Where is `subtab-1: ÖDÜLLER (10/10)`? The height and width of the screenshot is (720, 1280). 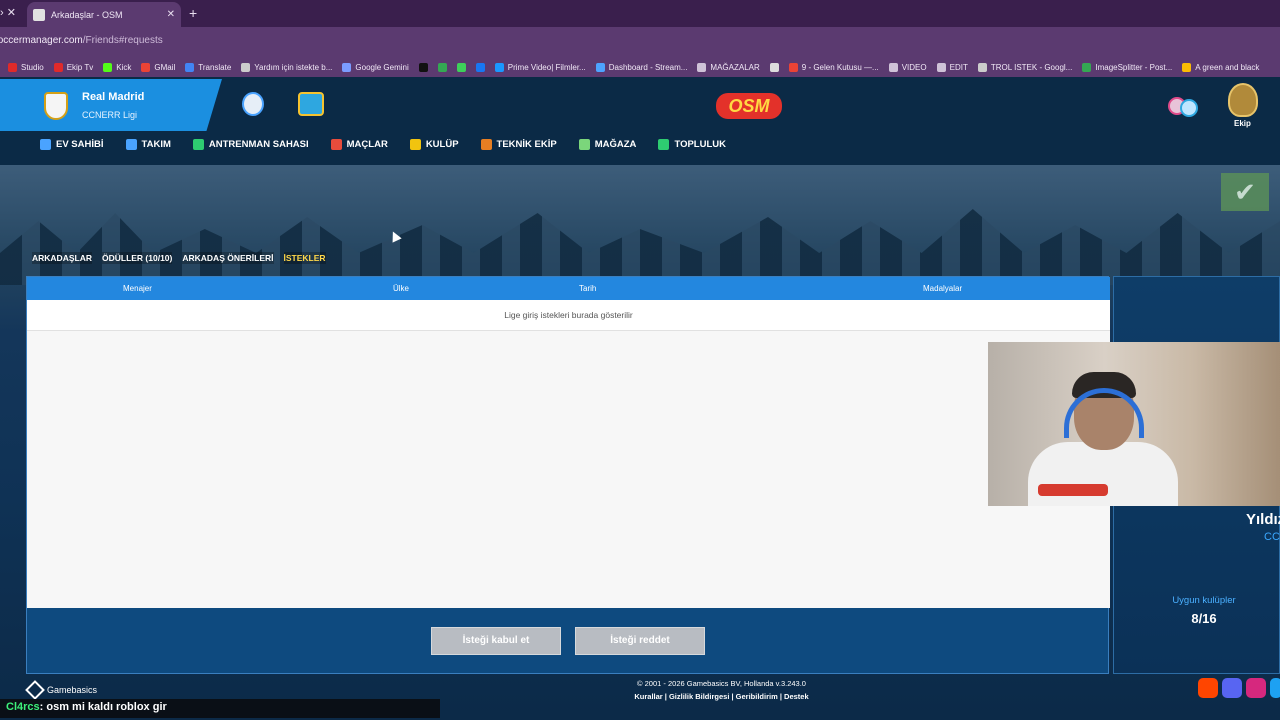
subtab-1: ÖDÜLLER (10/10) is located at coordinates (137, 258).